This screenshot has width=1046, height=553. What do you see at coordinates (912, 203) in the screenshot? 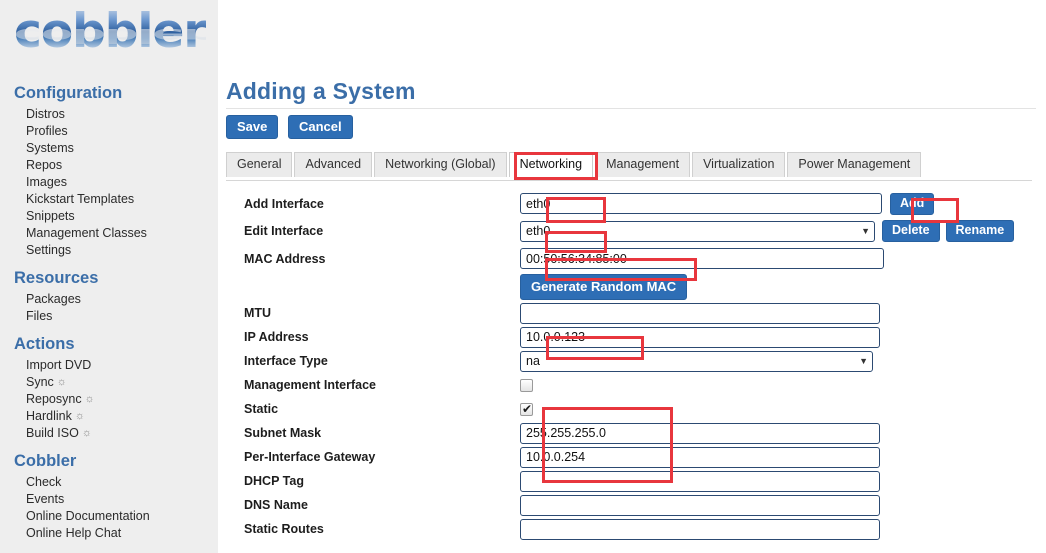
I see `add-interface-button: Add` at bounding box center [912, 203].